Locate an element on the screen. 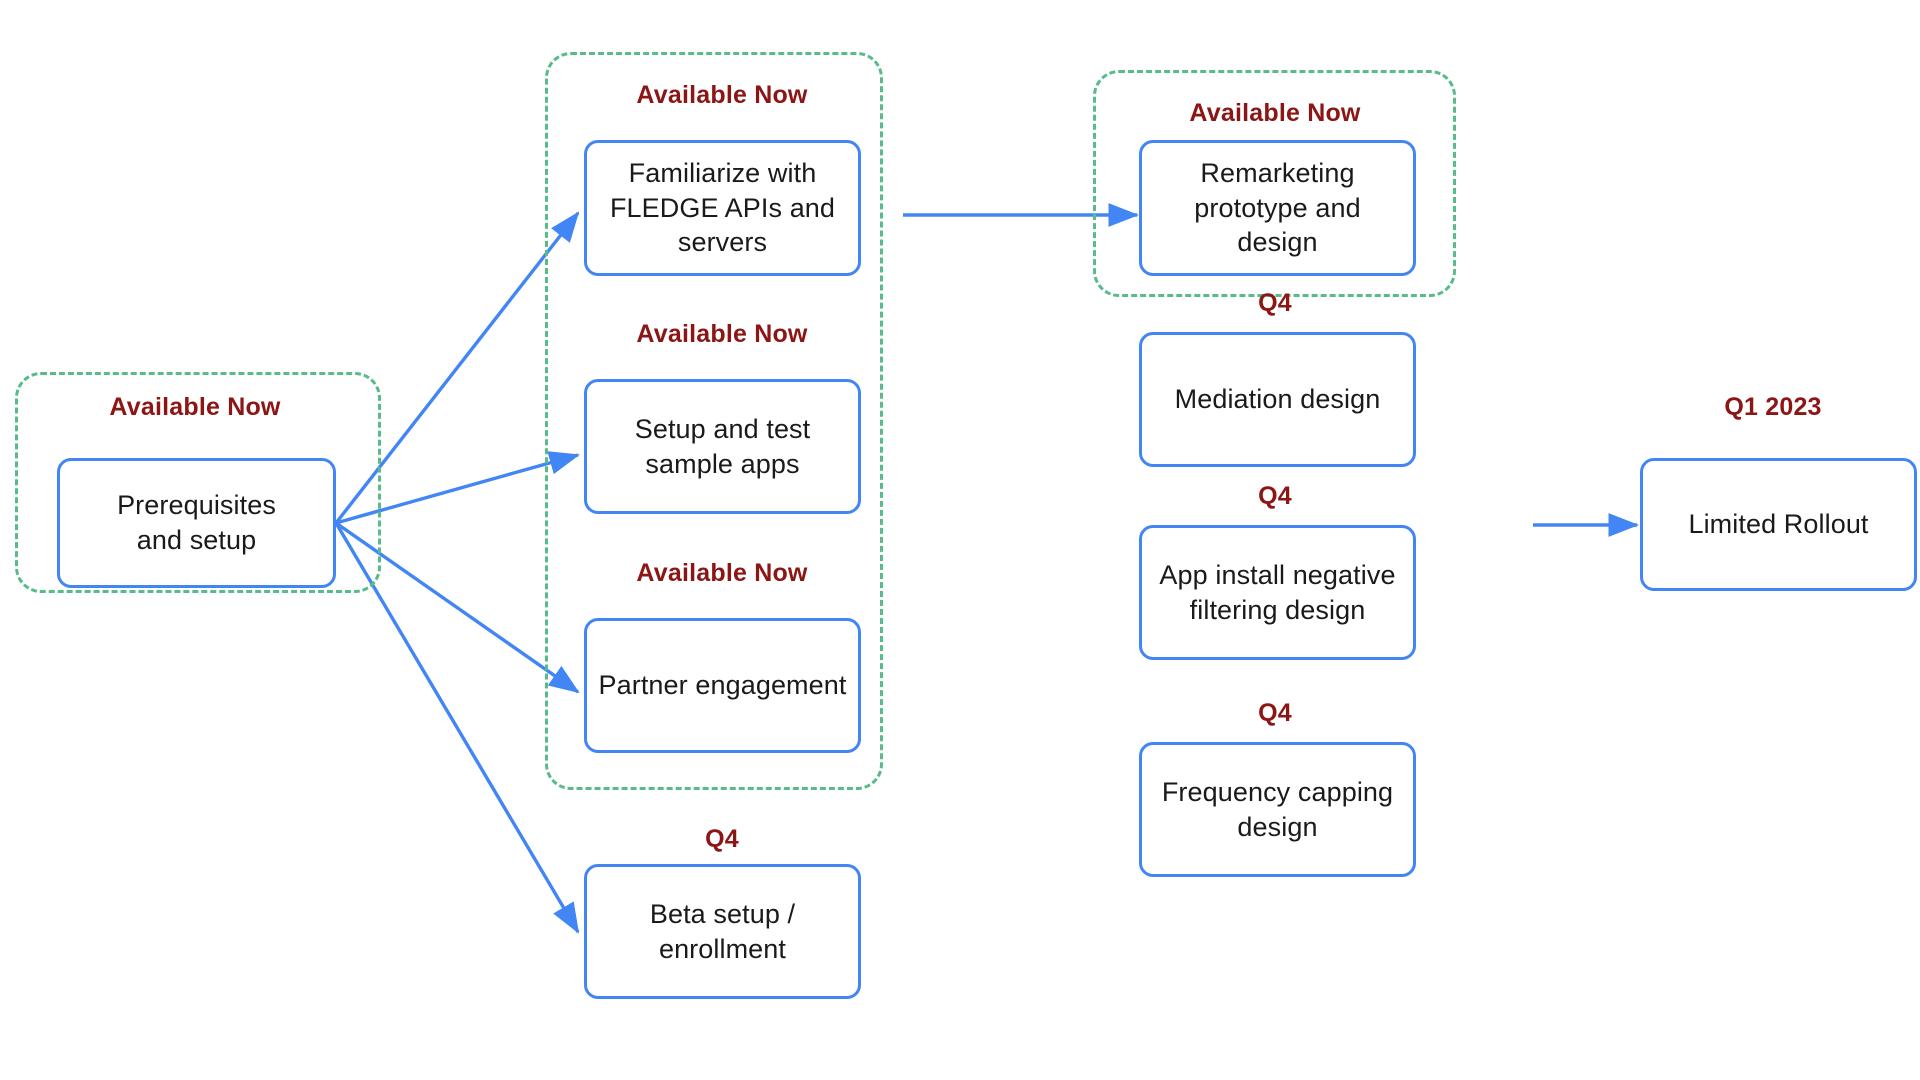 The height and width of the screenshot is (1080, 1920). phase-label-mediation-design: Q4 is located at coordinates (1275, 303).